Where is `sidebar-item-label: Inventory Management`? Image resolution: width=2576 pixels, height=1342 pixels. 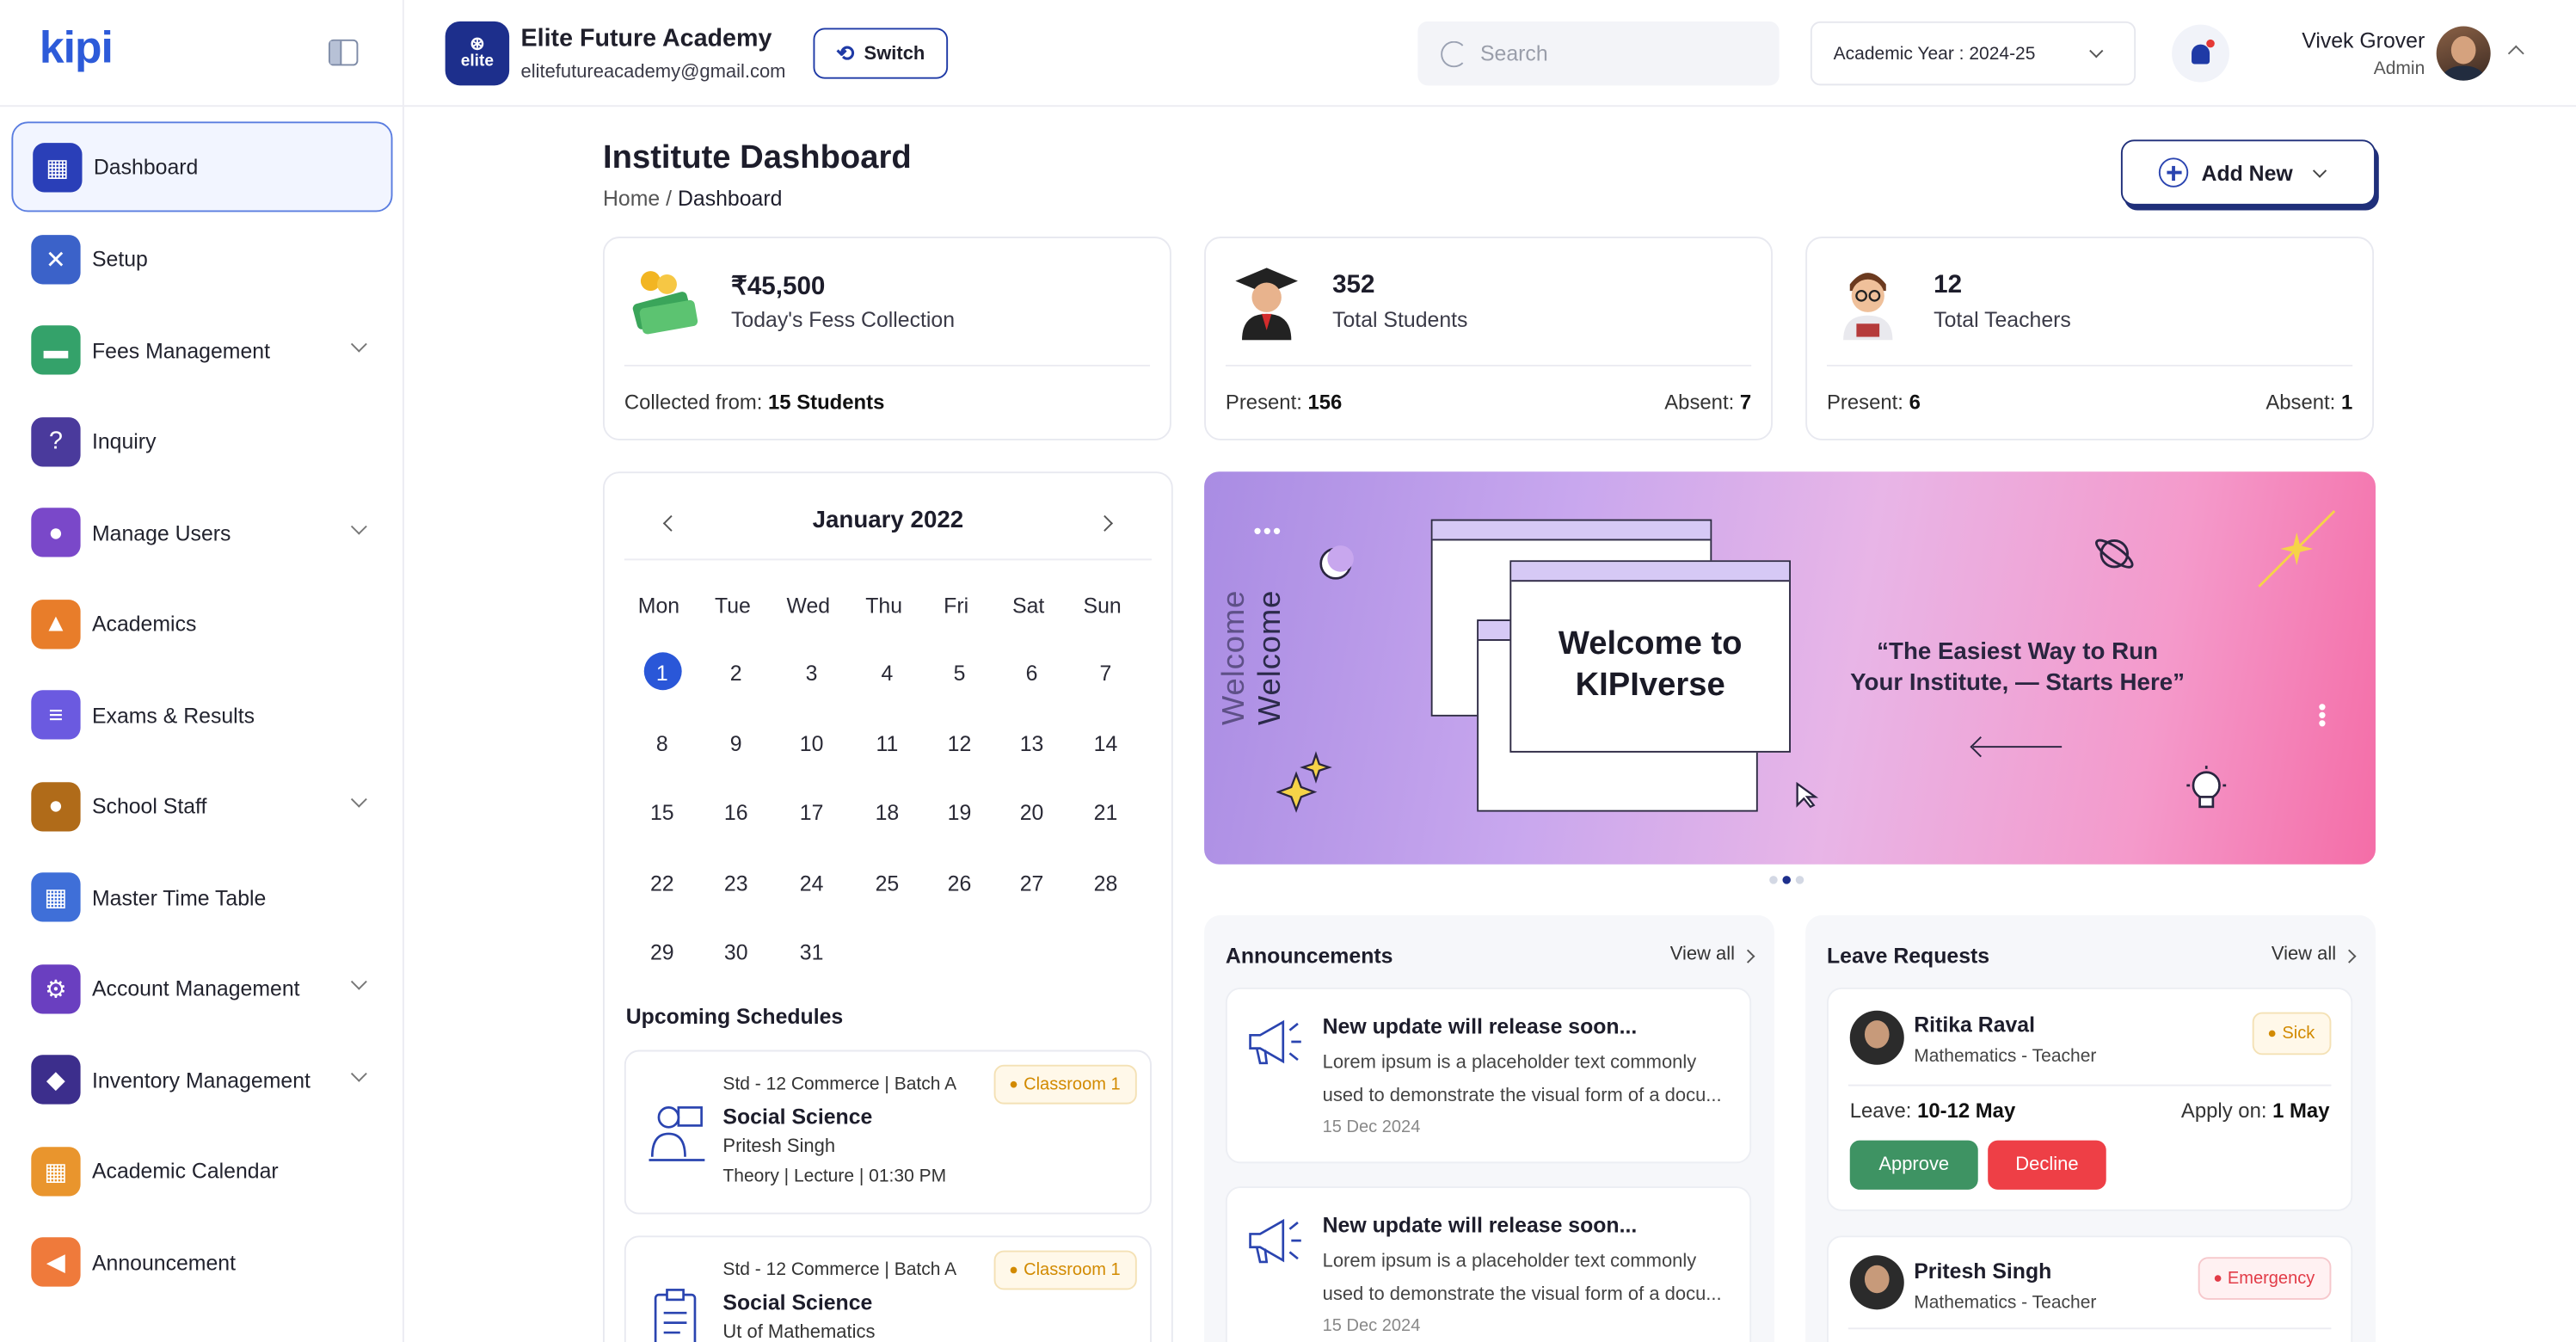 sidebar-item-label: Inventory Management is located at coordinates (200, 1080).